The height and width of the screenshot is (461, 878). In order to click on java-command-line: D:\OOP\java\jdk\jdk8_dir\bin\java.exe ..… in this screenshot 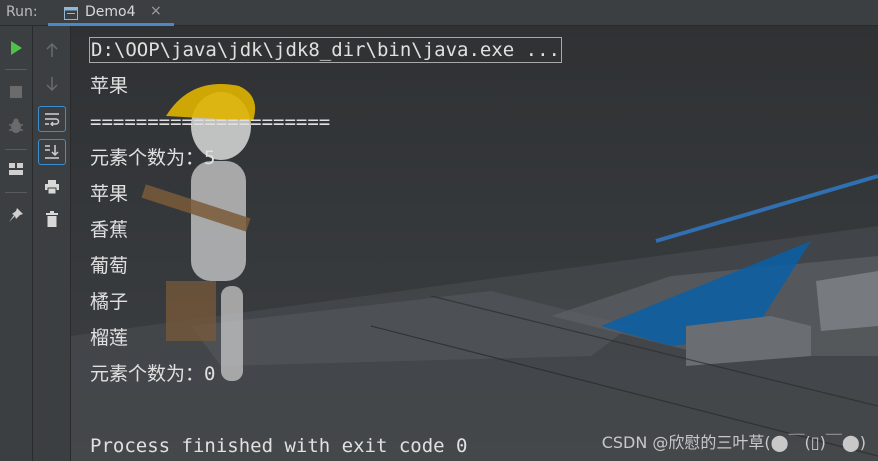, I will do `click(325, 50)`.